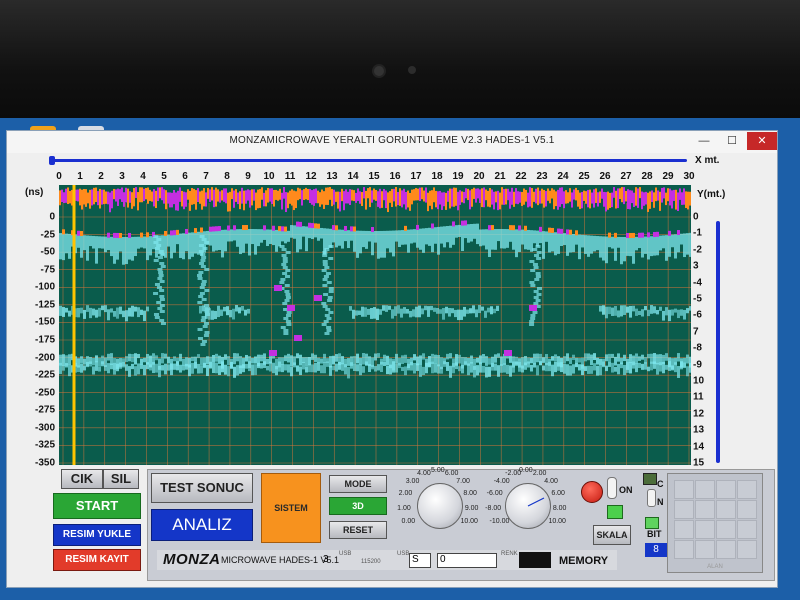 Image resolution: width=800 pixels, height=600 pixels. Describe the element at coordinates (762, 141) in the screenshot. I see `close-button: ✕` at that location.